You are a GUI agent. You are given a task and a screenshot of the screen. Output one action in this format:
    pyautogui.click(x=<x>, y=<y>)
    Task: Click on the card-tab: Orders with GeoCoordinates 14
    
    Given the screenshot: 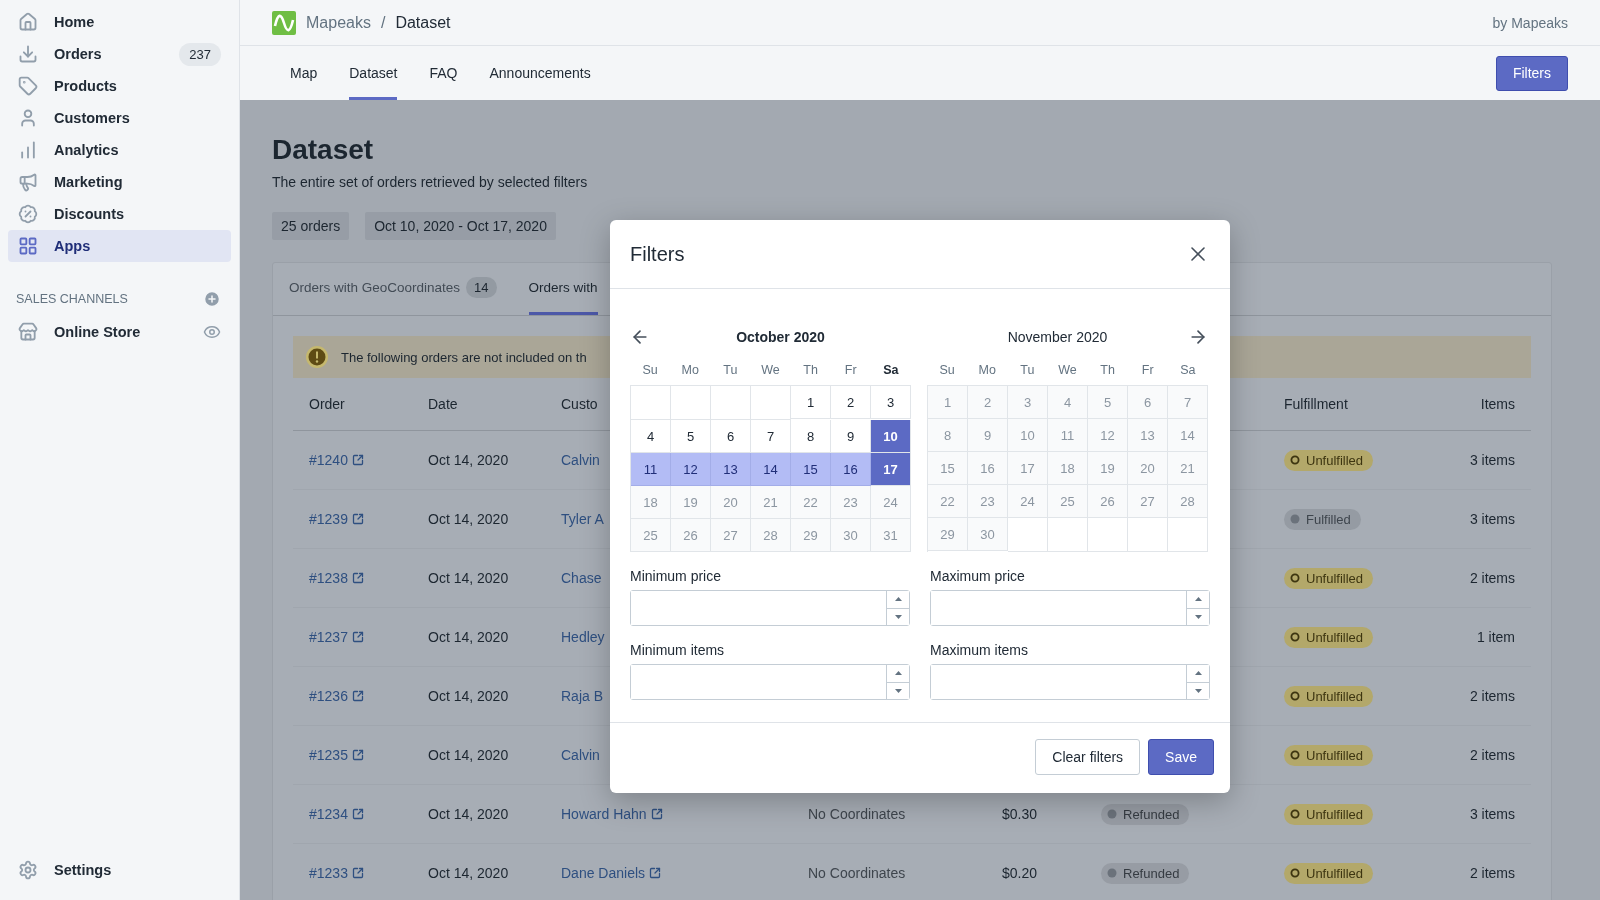 What is the action you would take?
    pyautogui.click(x=393, y=289)
    